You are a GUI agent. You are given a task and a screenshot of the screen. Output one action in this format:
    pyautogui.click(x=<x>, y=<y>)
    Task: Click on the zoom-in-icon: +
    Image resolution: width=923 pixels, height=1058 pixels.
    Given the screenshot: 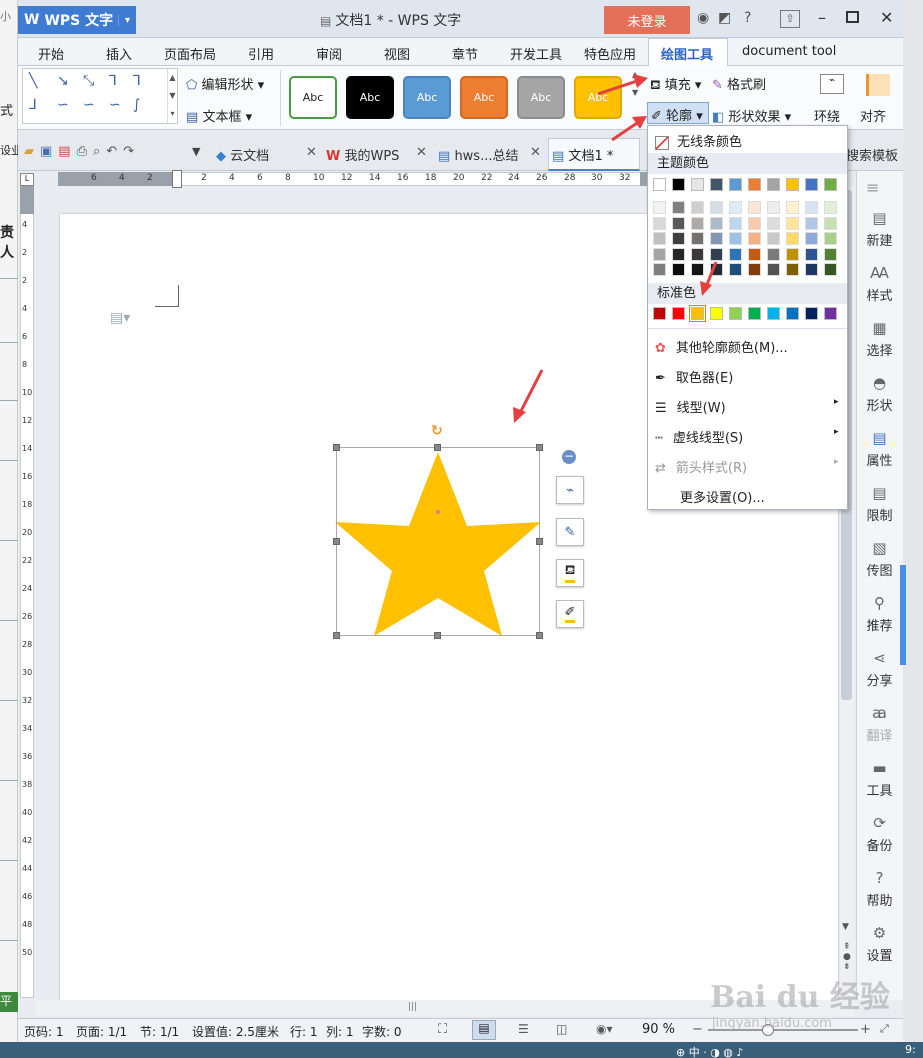 What is the action you would take?
    pyautogui.click(x=865, y=1029)
    